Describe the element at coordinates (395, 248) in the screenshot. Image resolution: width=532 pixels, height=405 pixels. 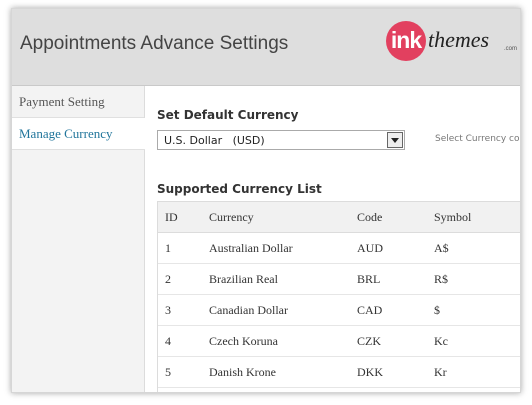
I see `cell-code: AUD` at that location.